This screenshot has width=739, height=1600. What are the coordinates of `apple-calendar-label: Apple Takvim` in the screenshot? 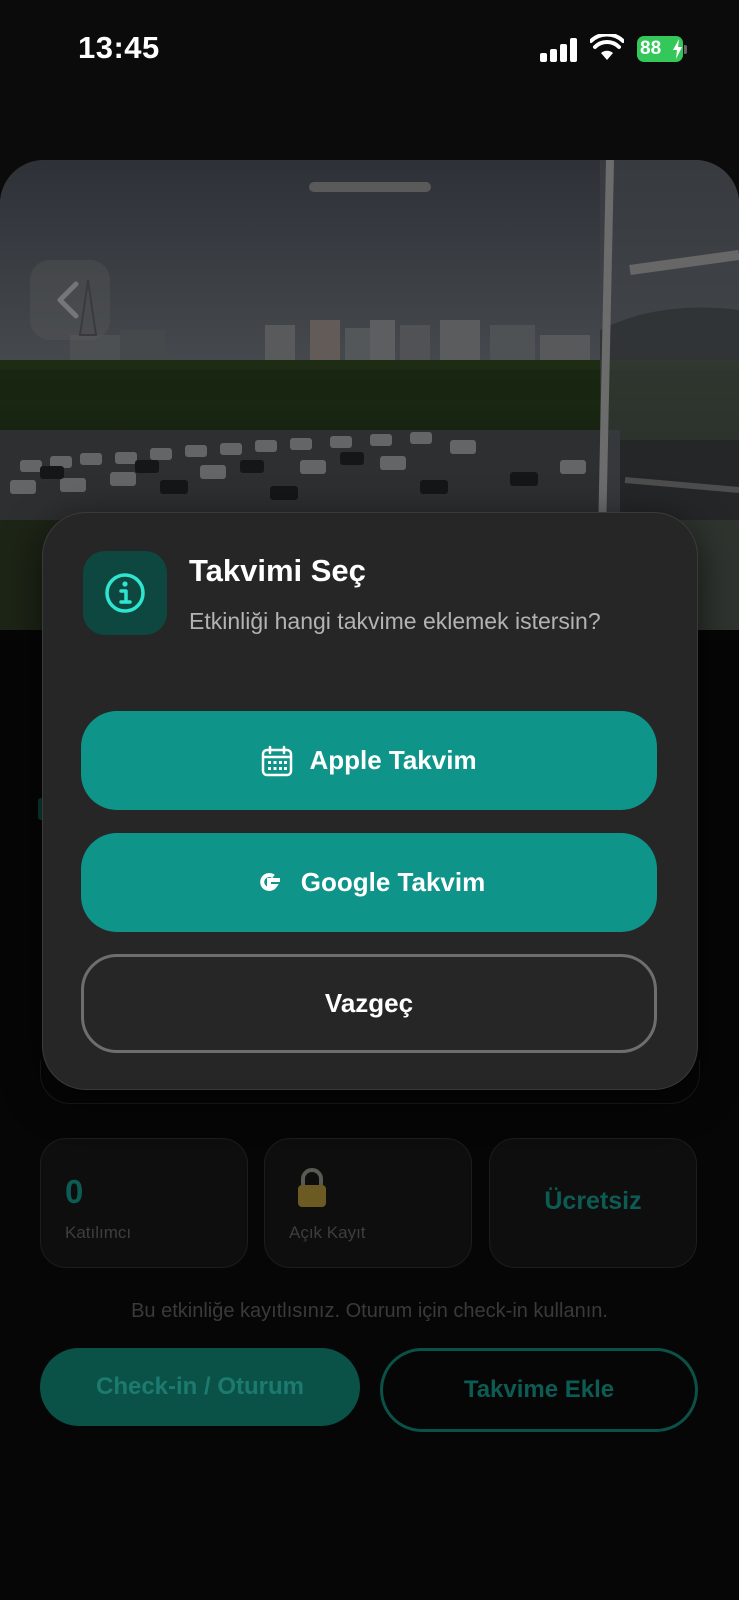 It's located at (393, 760).